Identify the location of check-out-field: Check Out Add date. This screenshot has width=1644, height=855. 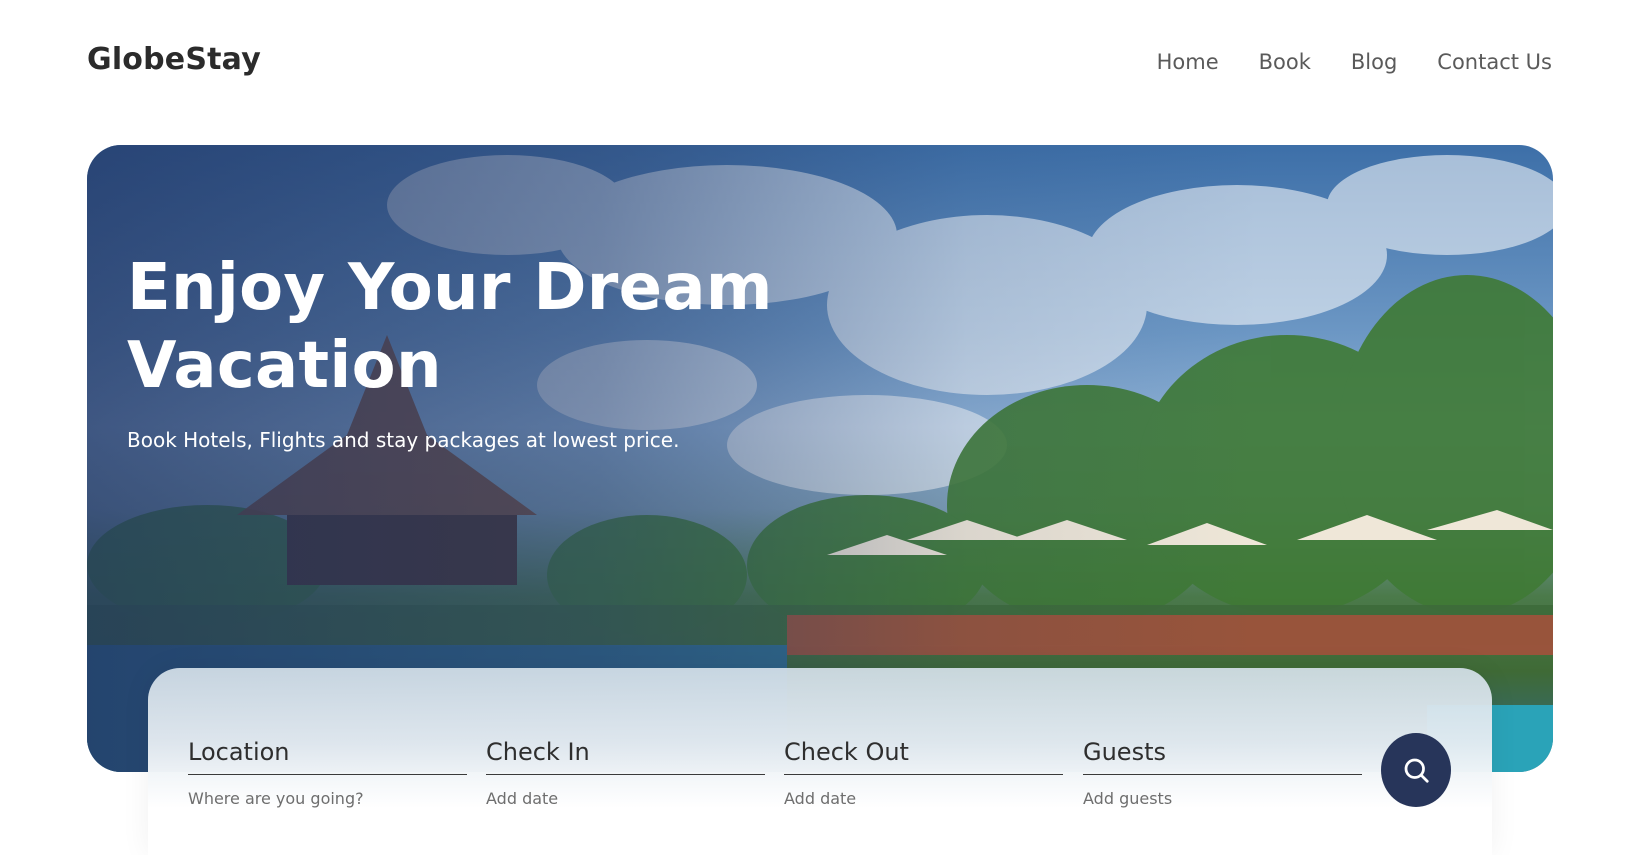
(923, 773).